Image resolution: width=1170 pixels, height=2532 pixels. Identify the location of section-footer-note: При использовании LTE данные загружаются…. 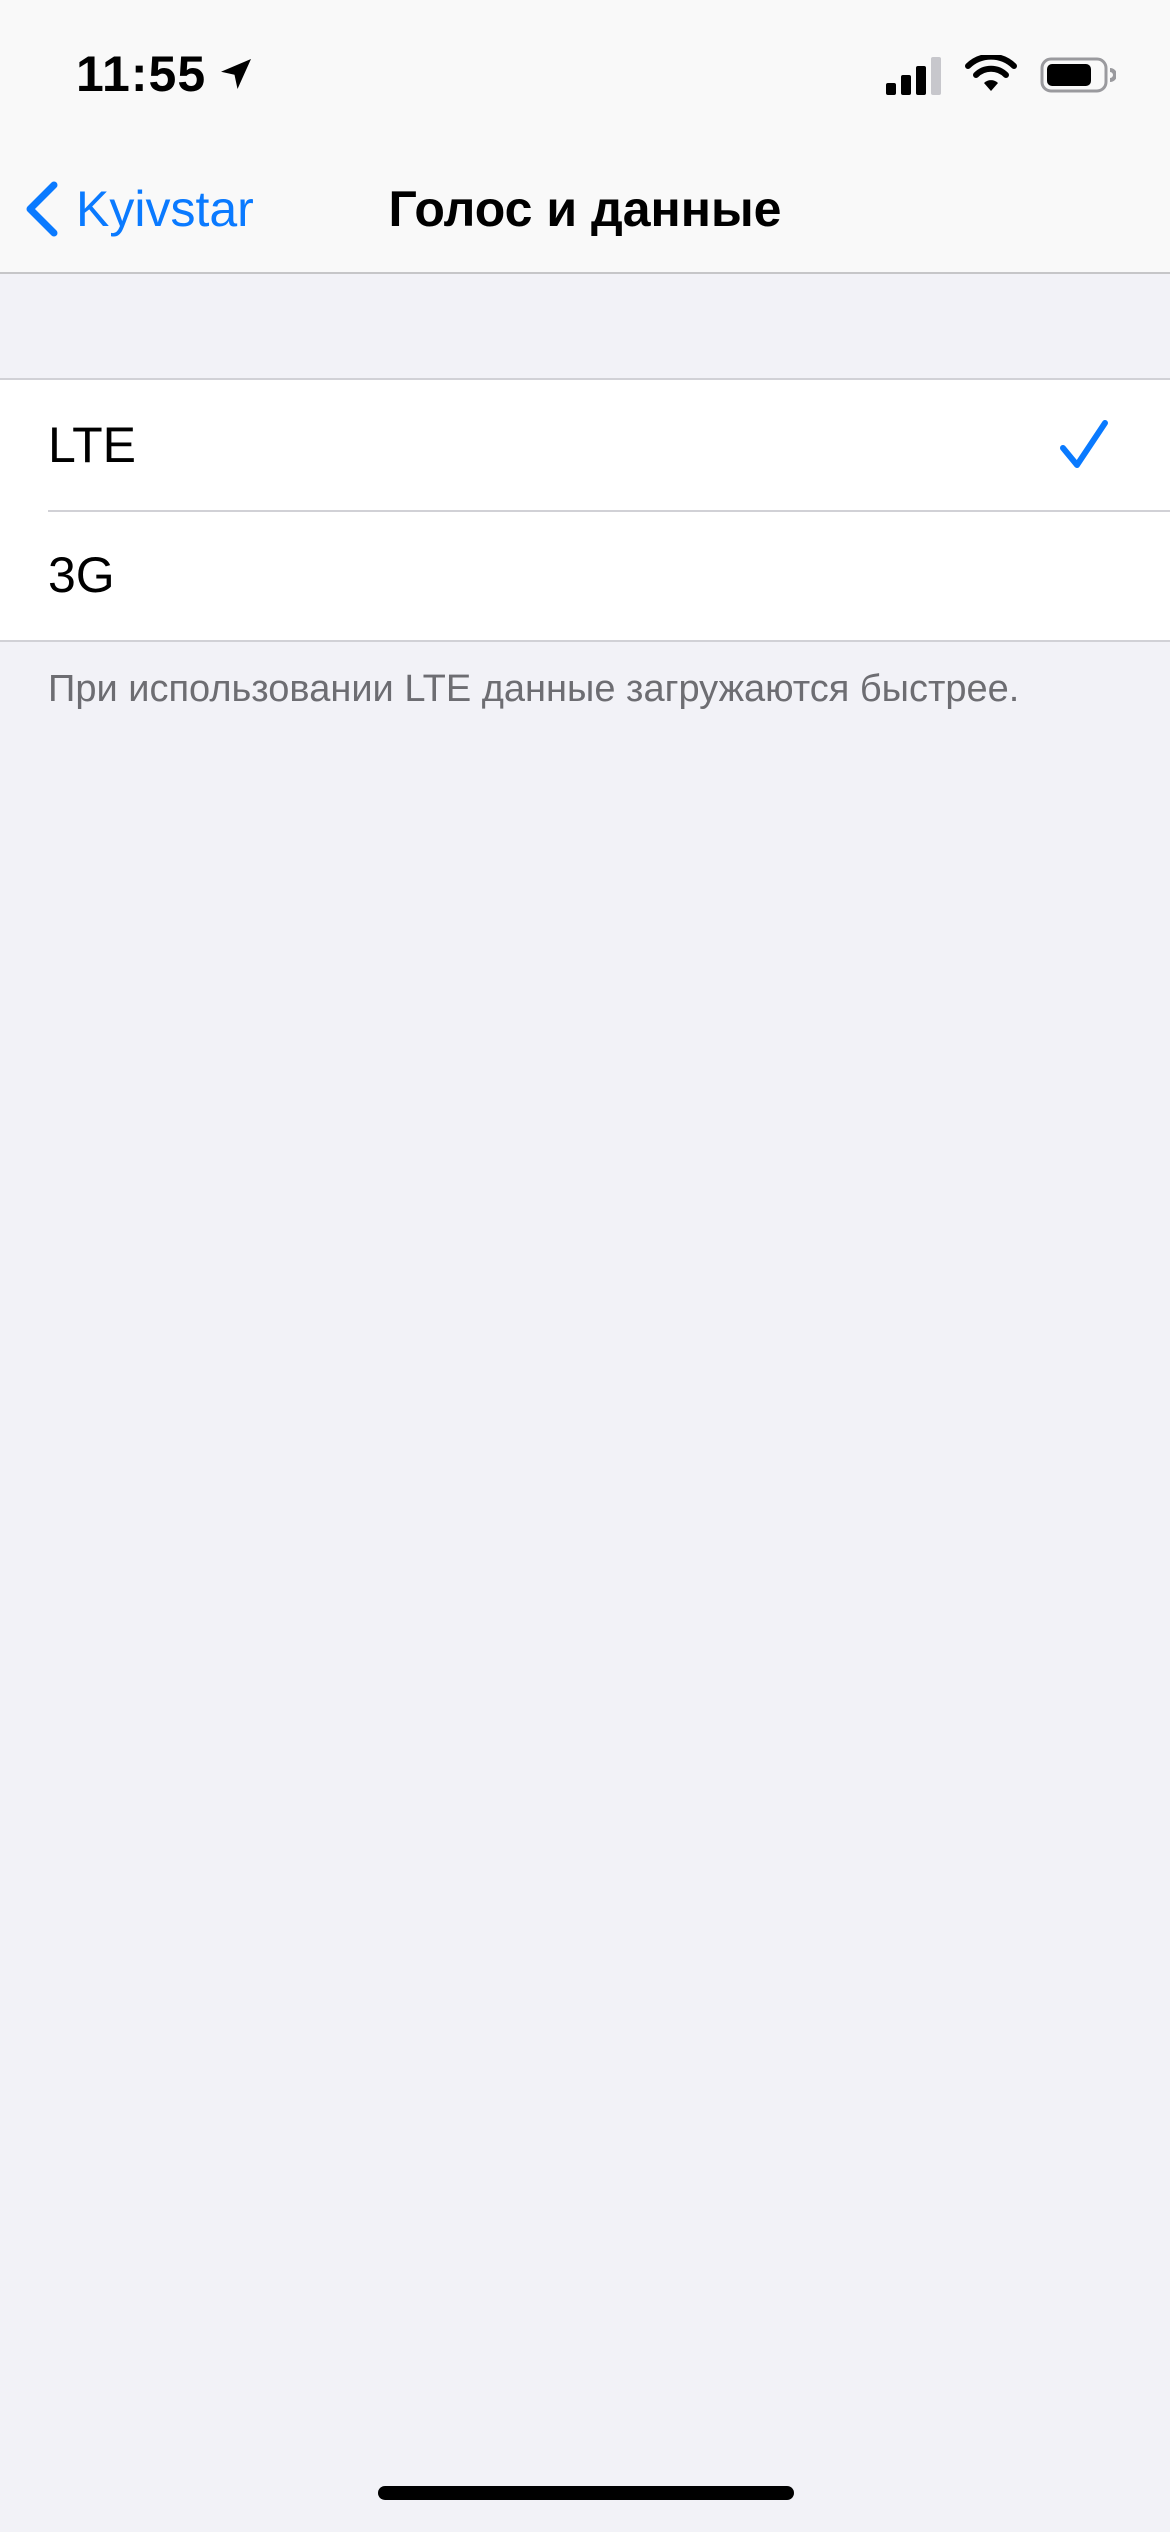
(534, 689).